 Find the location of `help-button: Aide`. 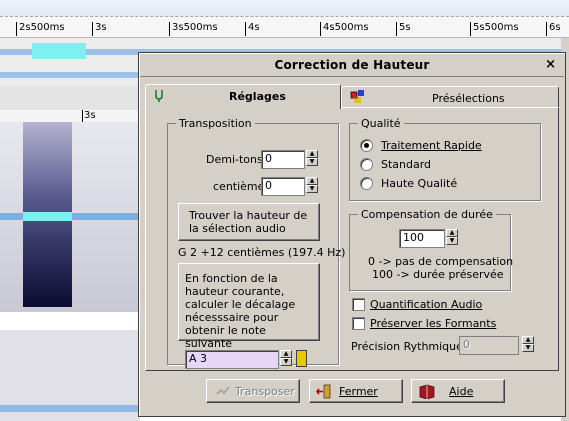

help-button: Aide is located at coordinates (458, 391).